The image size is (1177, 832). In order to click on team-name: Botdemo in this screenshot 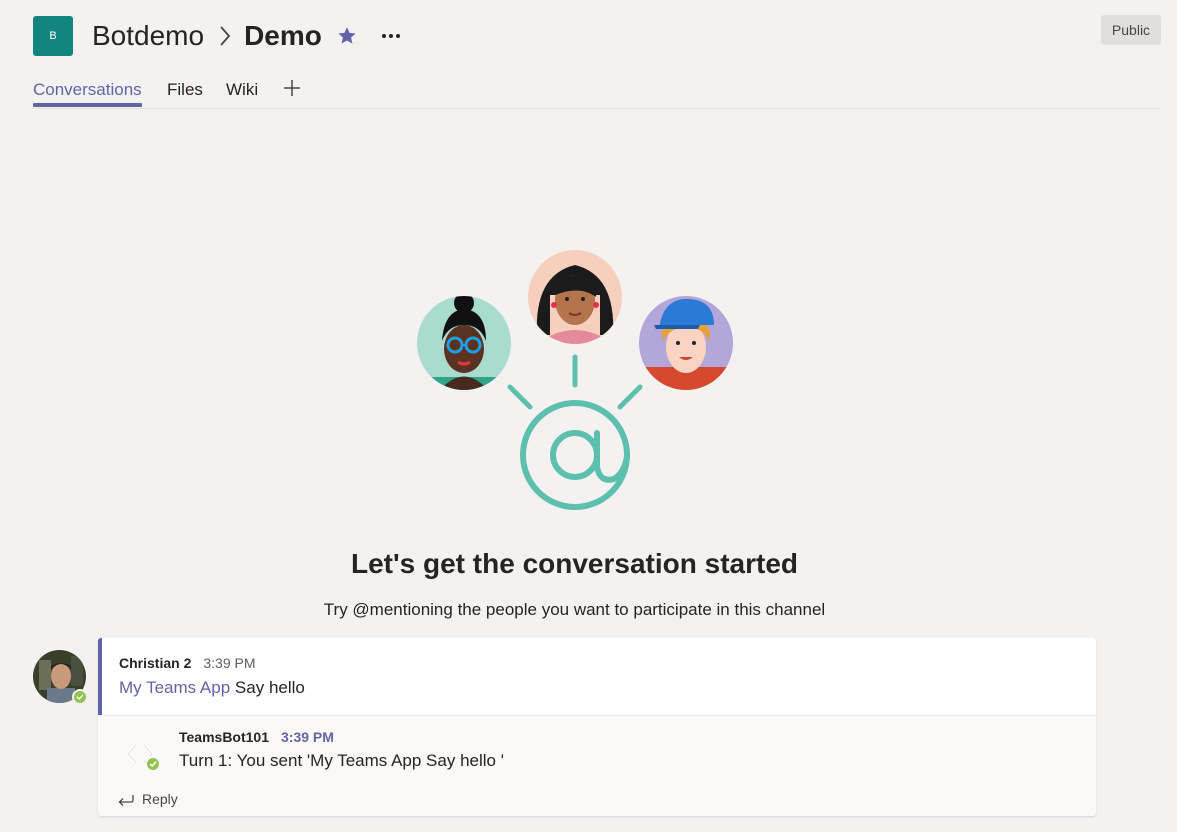, I will do `click(148, 36)`.